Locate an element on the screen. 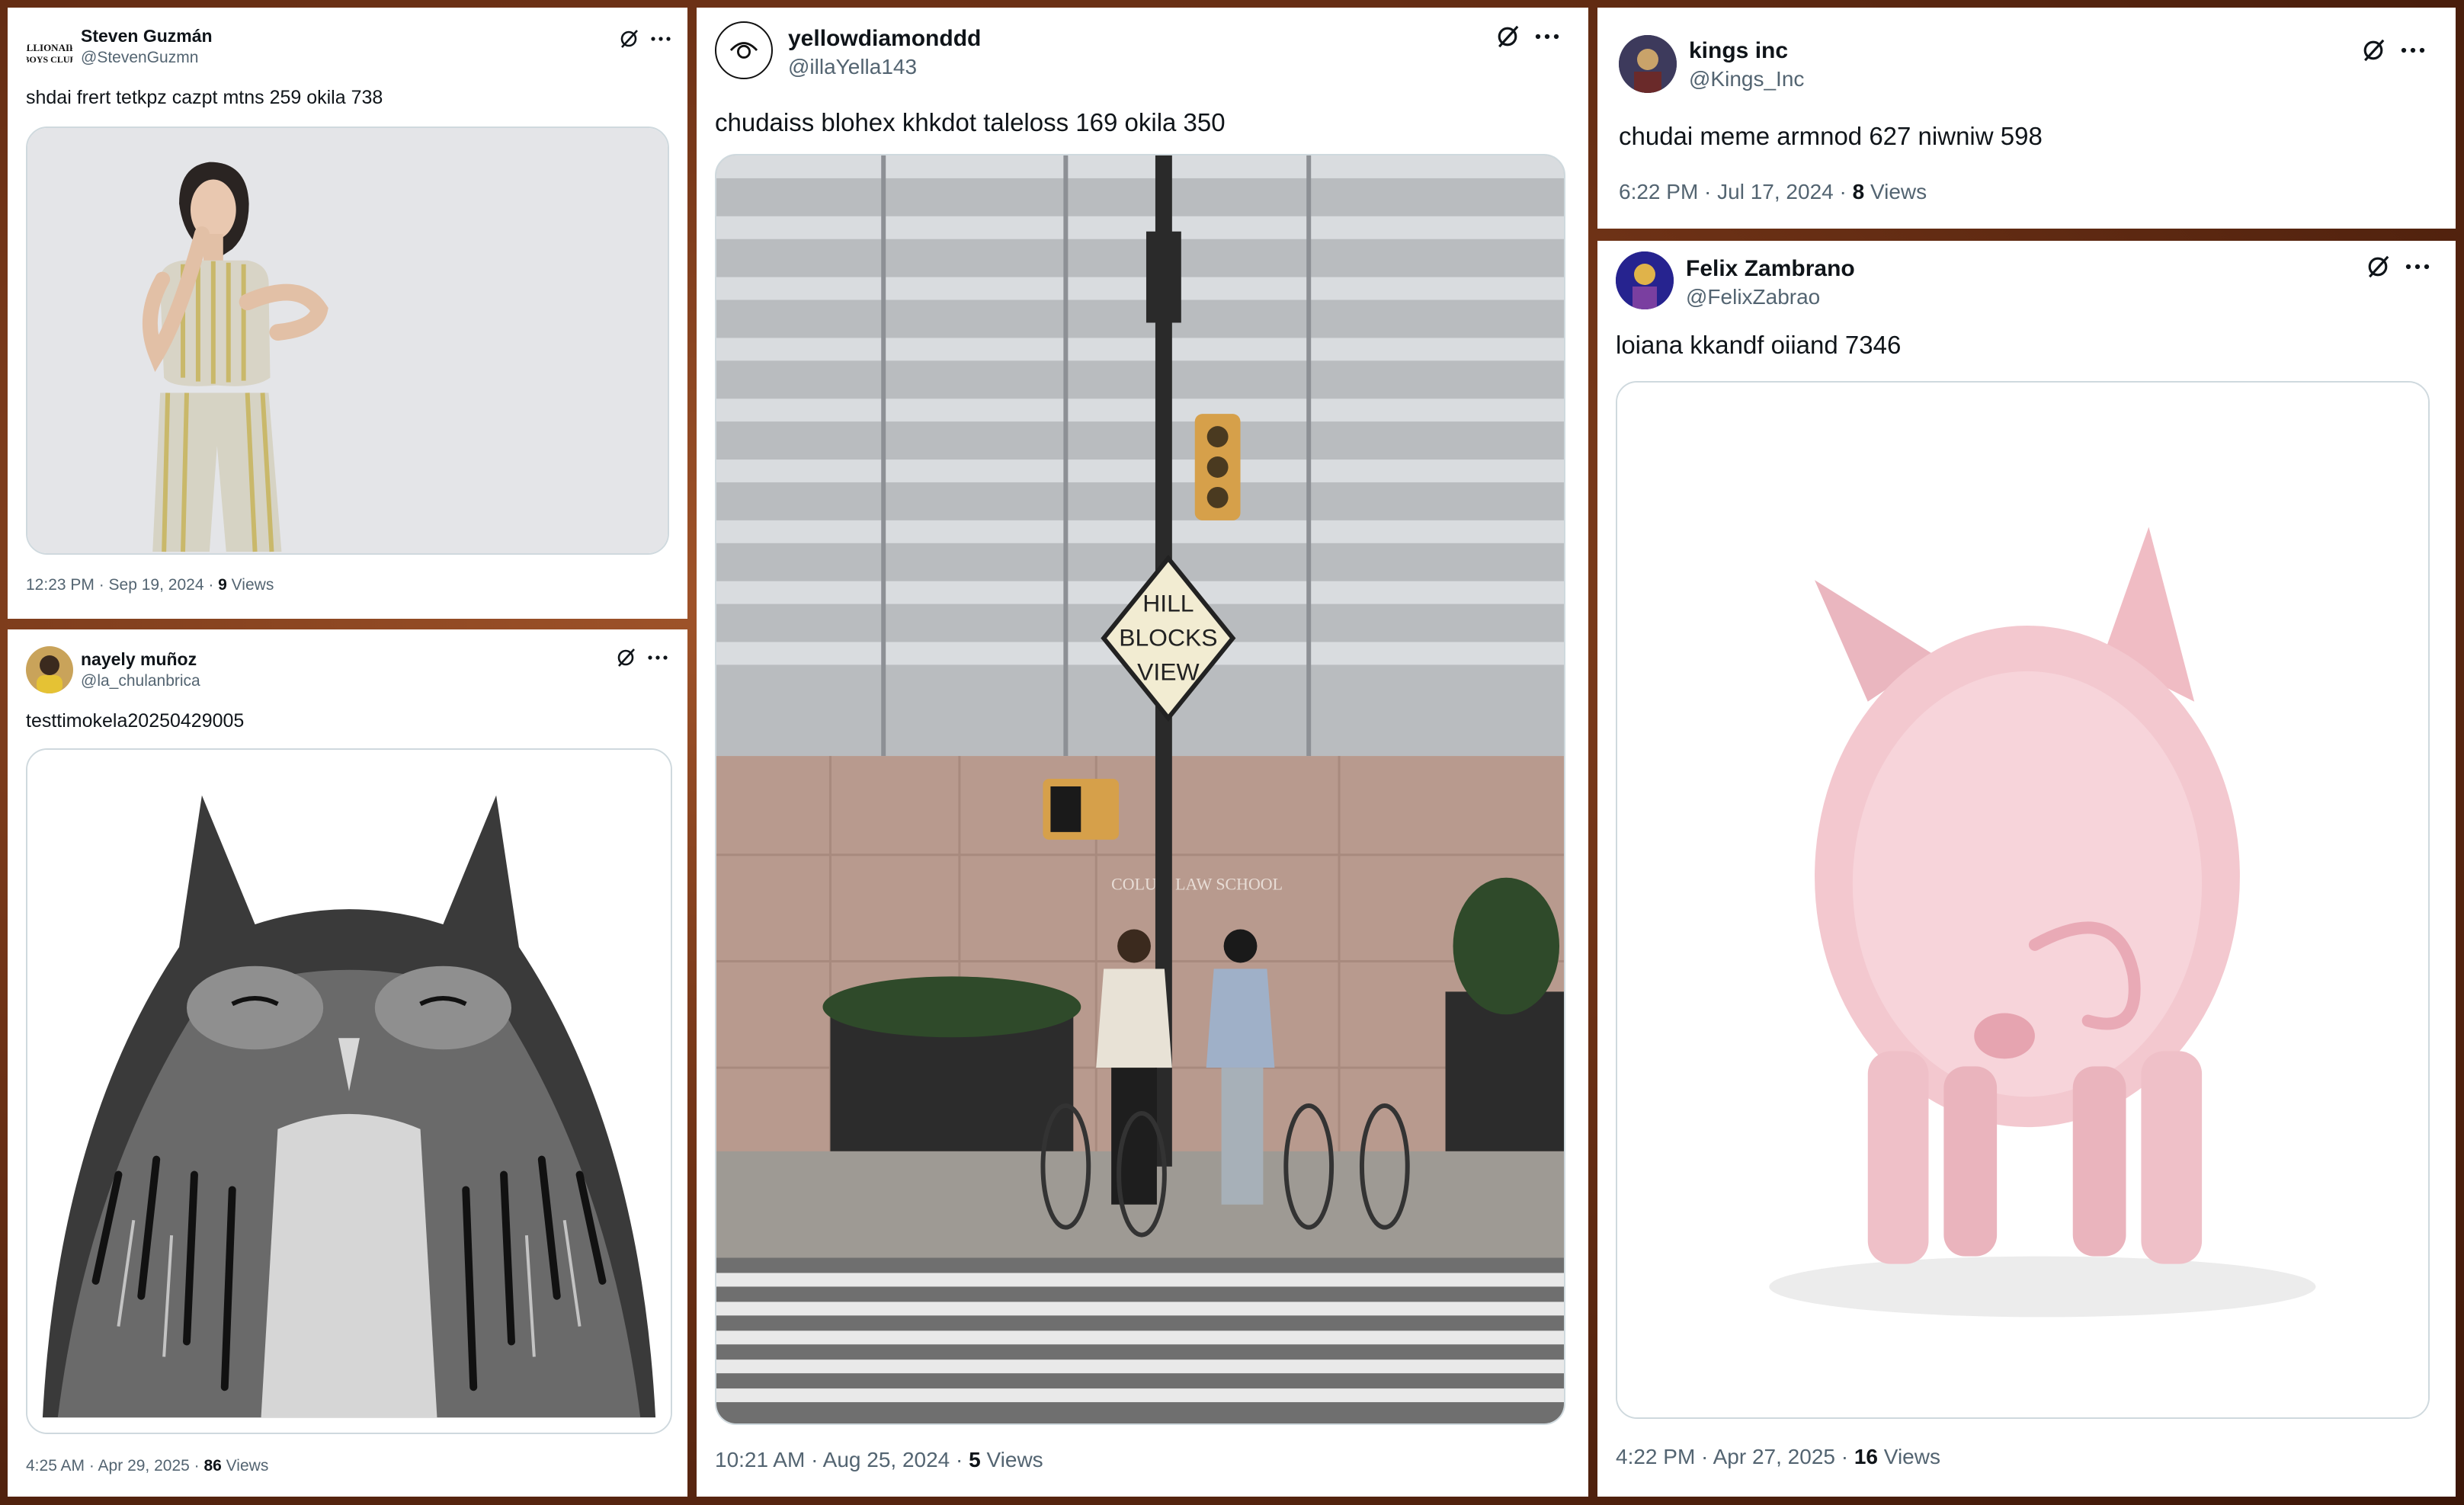 This screenshot has width=2464, height=1505. post-meta: 12:23 PM · Sep 19, 2024 · 9 Views is located at coordinates (150, 585).